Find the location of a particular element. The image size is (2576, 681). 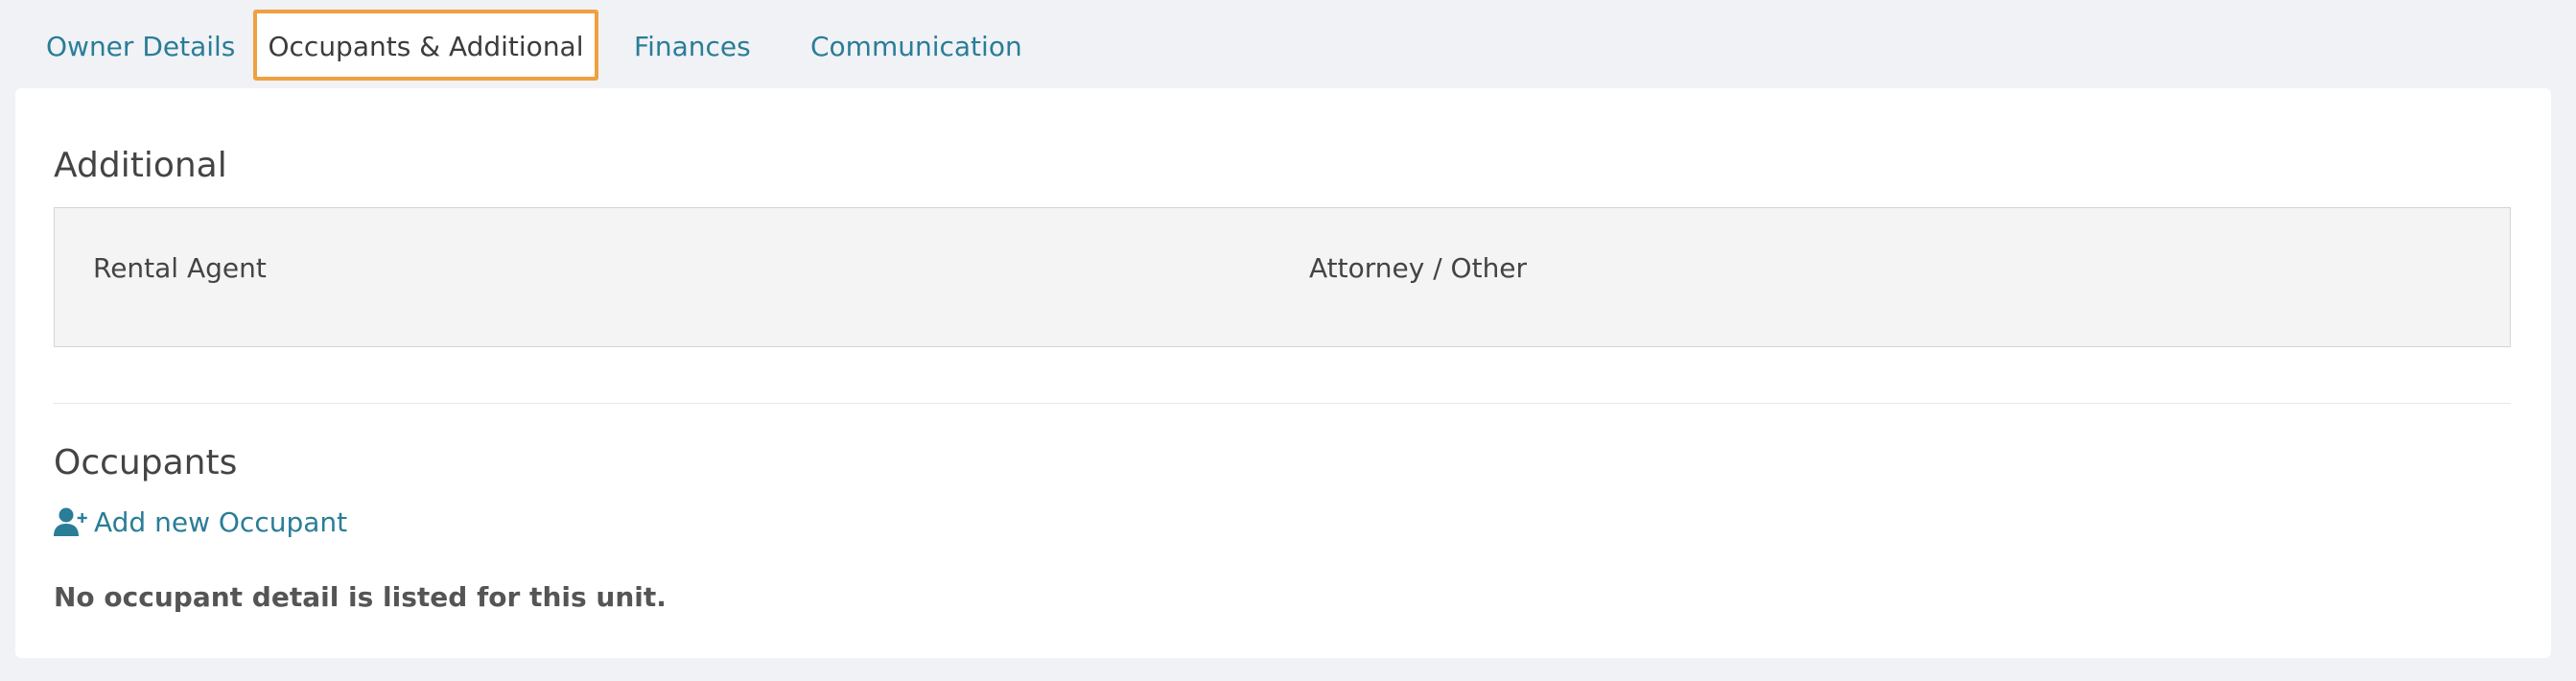

add-occupant-link: Add new Occupant is located at coordinates (200, 522).